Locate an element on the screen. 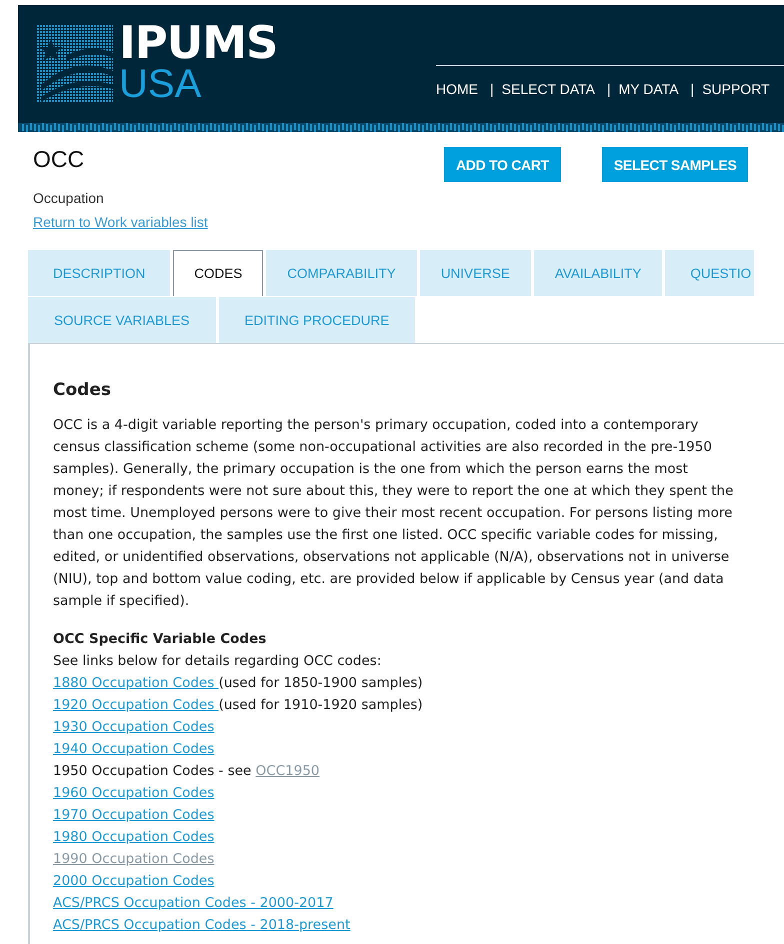 The image size is (784, 944). code-link: 1940 Occupation Codes is located at coordinates (133, 749).